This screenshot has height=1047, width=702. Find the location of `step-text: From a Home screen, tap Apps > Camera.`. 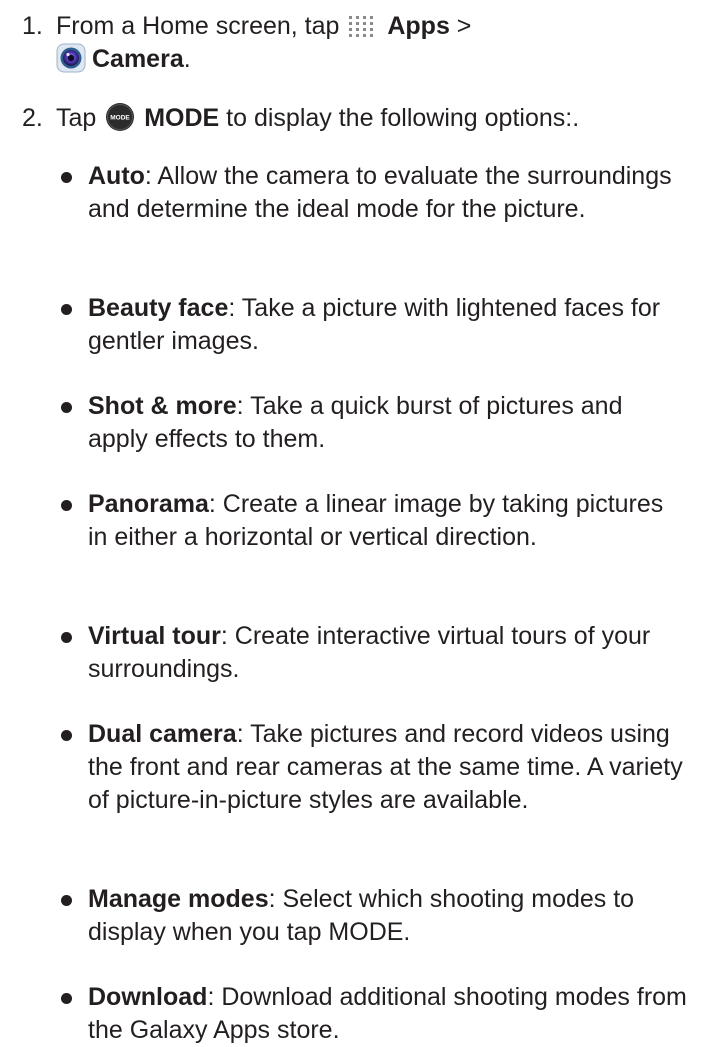

step-text: From a Home screen, tap Apps > Camera. is located at coordinates (374, 43).